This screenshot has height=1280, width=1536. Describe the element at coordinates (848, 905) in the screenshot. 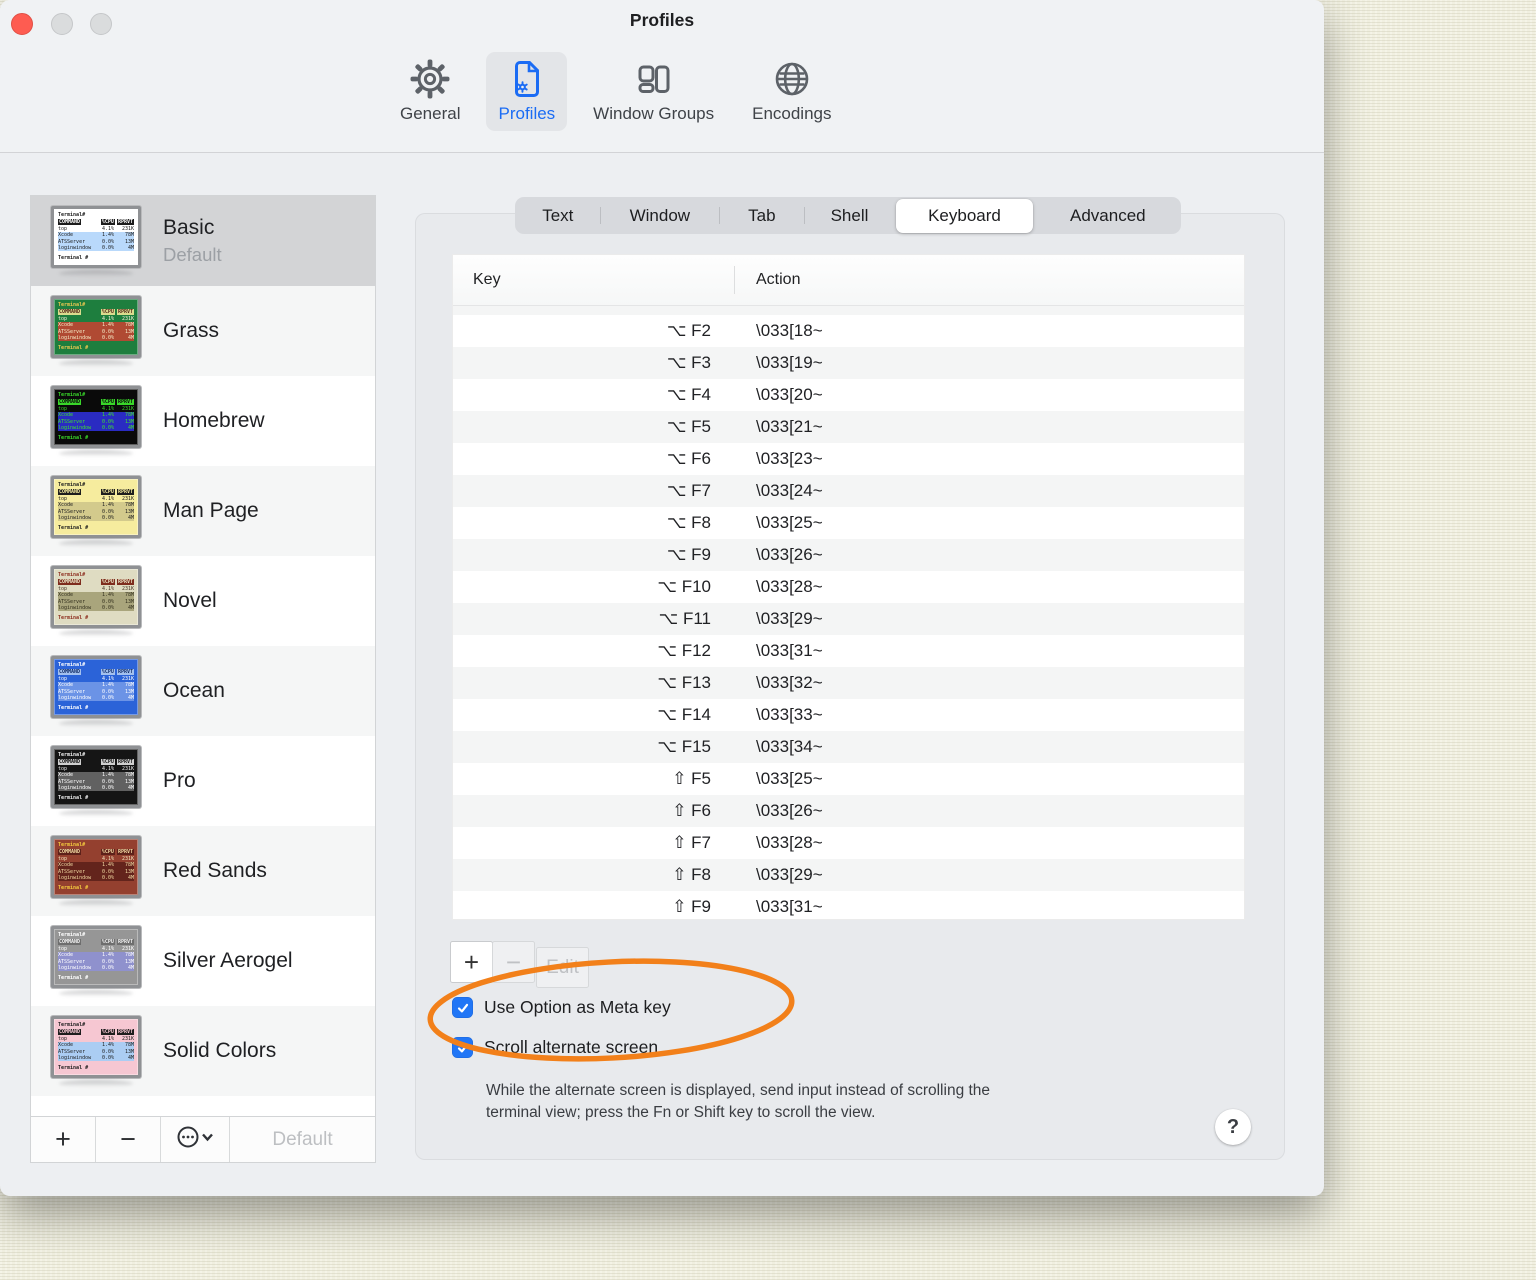

I see `table-row: ⇧ F9 \033[31~` at that location.